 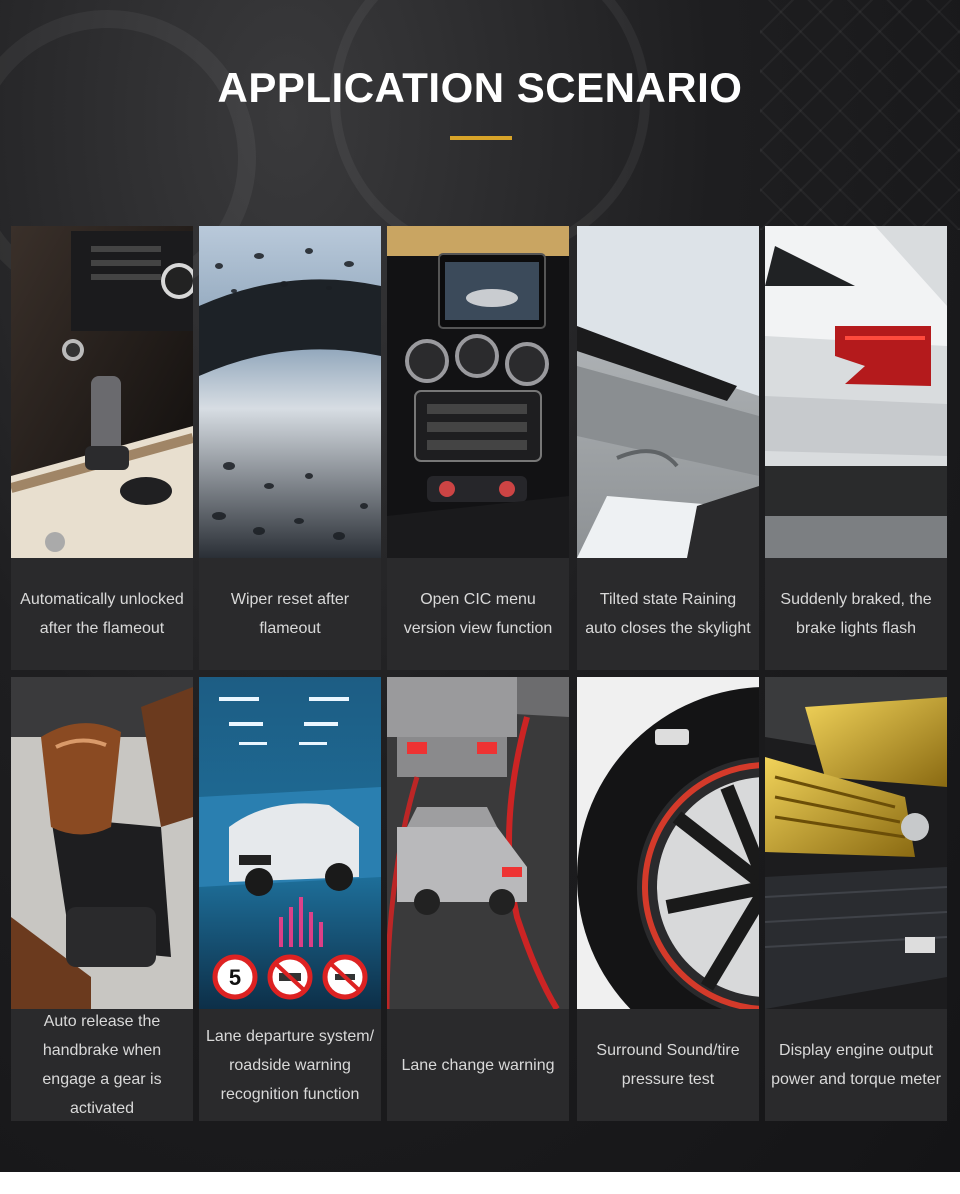 I want to click on raindrops-on-windshield-image, so click(x=290, y=392).